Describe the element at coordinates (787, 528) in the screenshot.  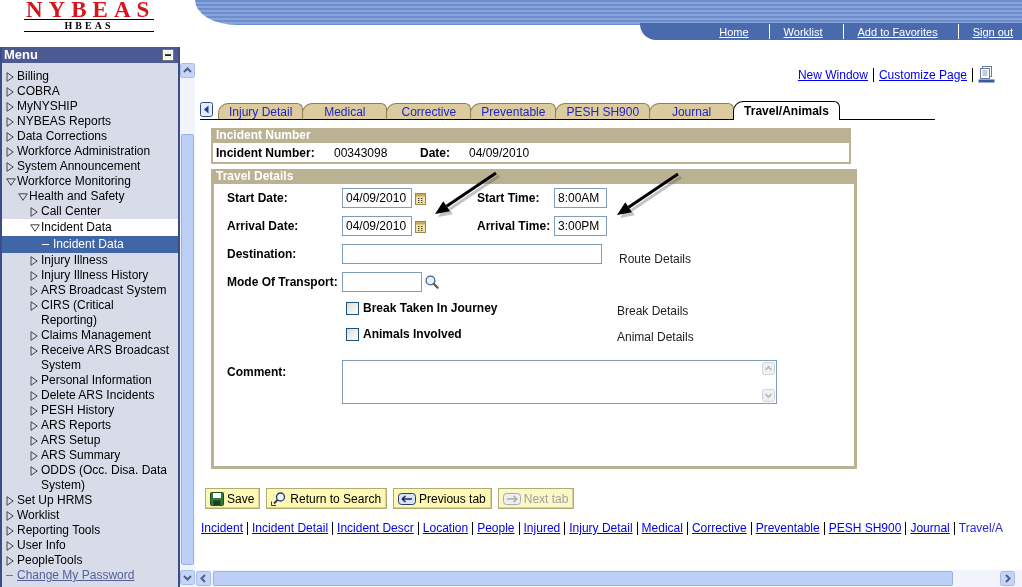
I see `page-link: Preventable` at that location.